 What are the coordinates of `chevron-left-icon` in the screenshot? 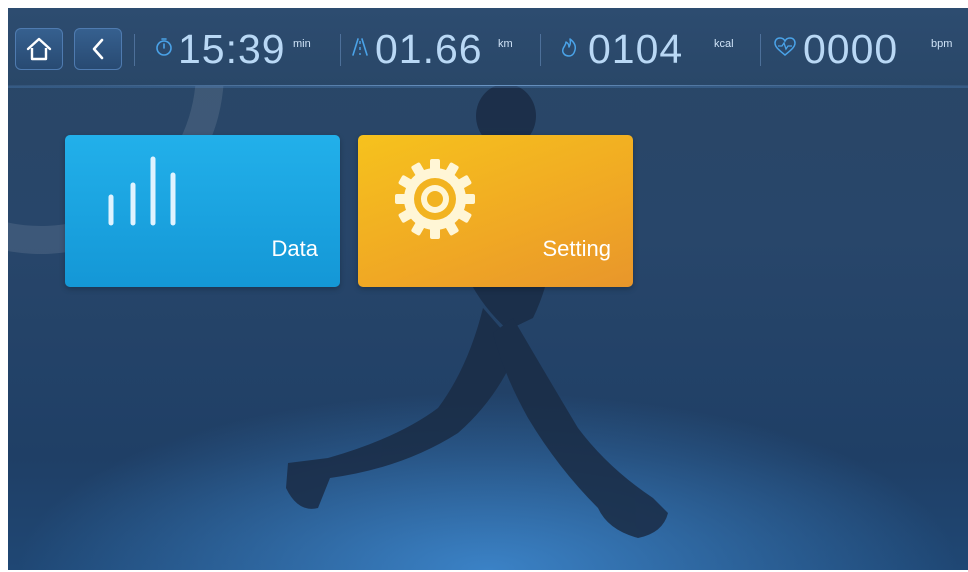 It's located at (98, 49).